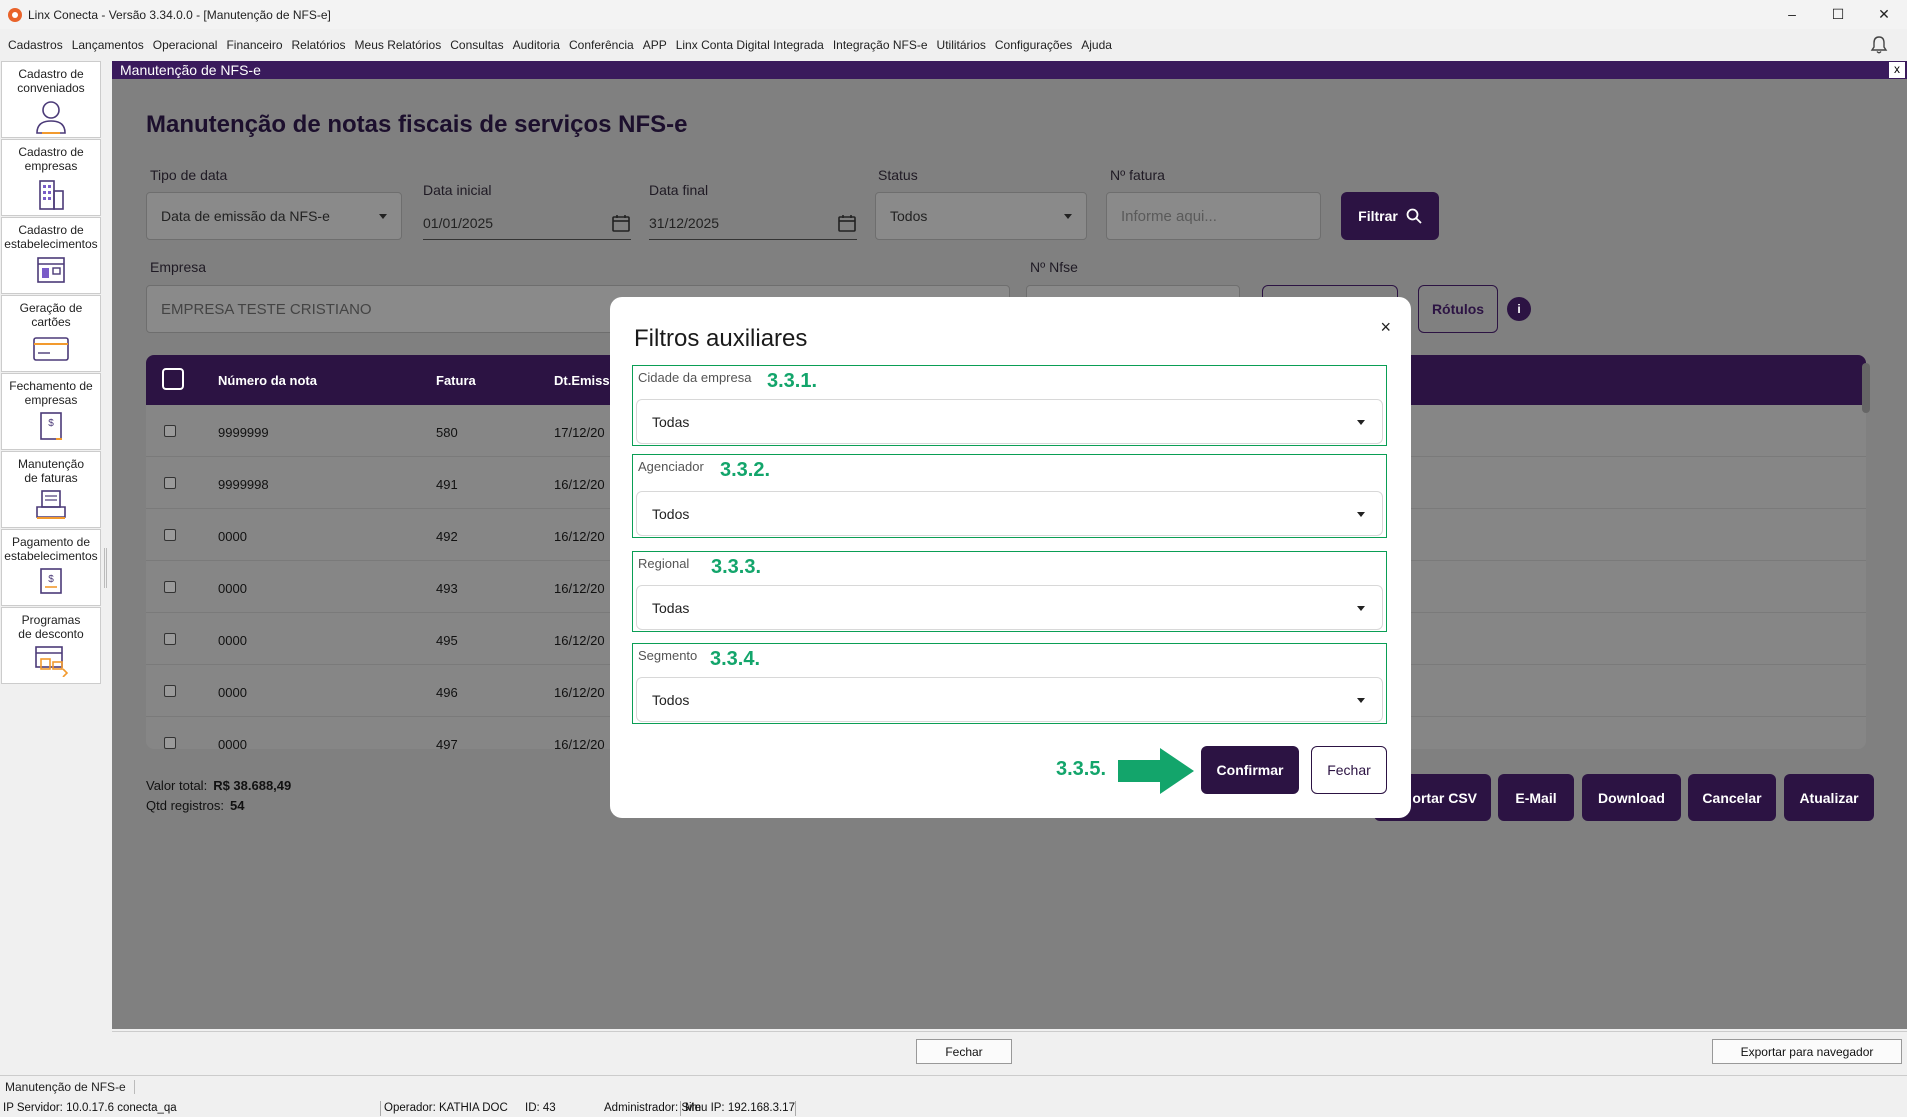 The height and width of the screenshot is (1117, 1907). Describe the element at coordinates (684, 223) in the screenshot. I see `data-final-value: 31/12/2025` at that location.